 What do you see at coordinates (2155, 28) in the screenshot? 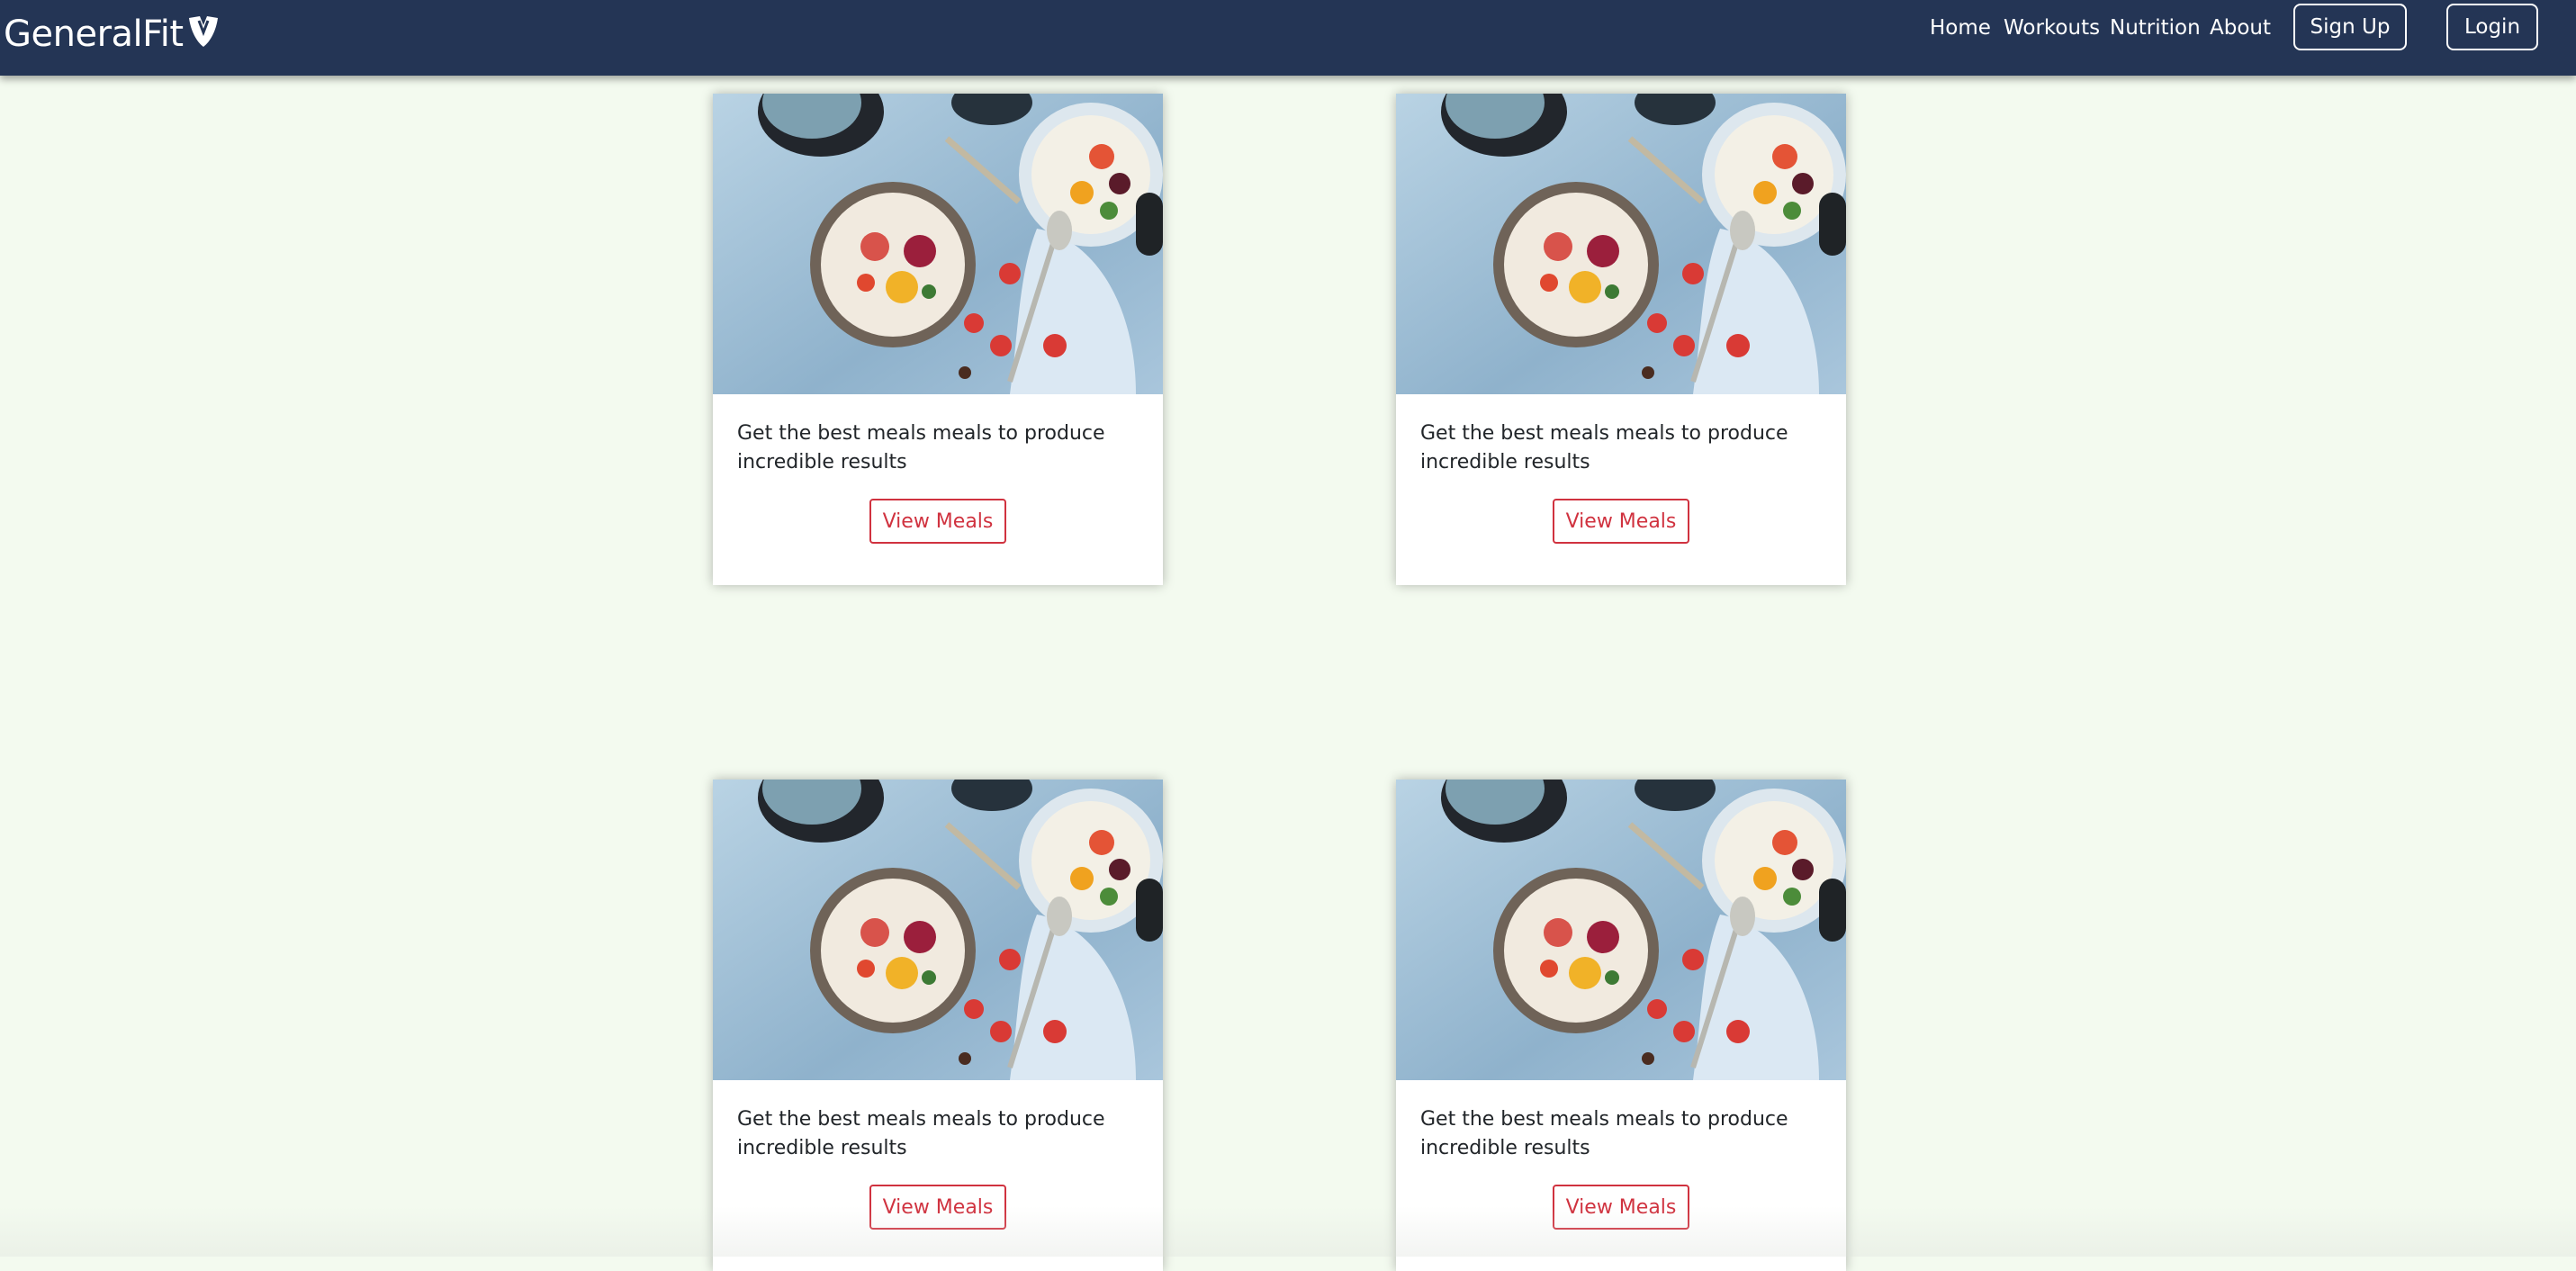
I see `nav-nutrition-link: Nutrition` at bounding box center [2155, 28].